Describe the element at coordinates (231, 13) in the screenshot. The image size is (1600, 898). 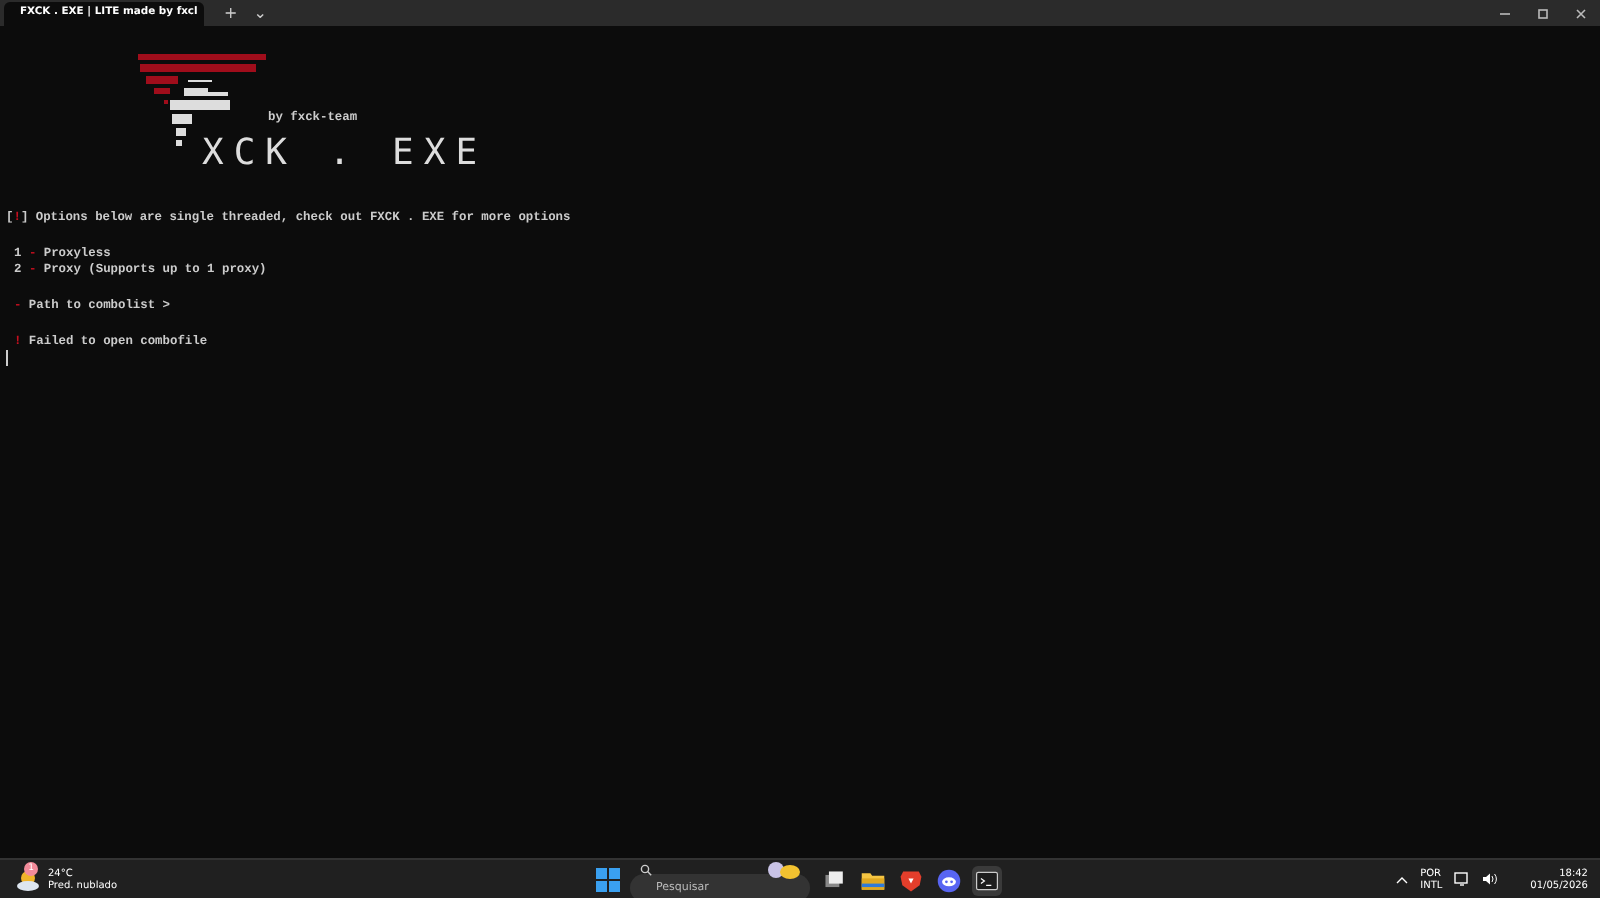
I see `new-tab-button: +` at that location.